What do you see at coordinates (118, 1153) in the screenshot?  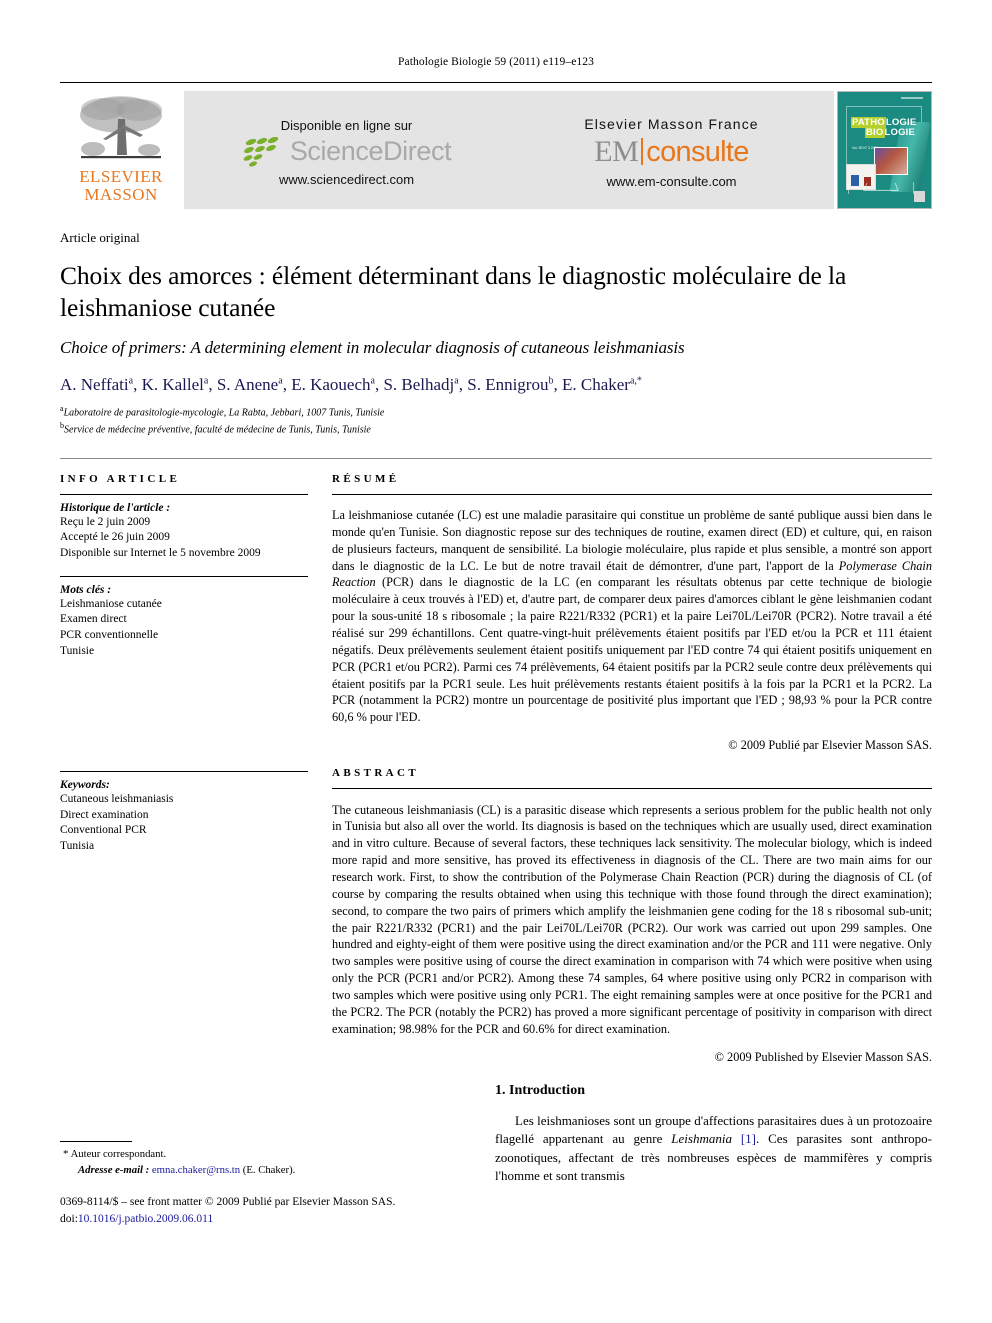 I see `corresponding-label: Auteur correspondant.` at bounding box center [118, 1153].